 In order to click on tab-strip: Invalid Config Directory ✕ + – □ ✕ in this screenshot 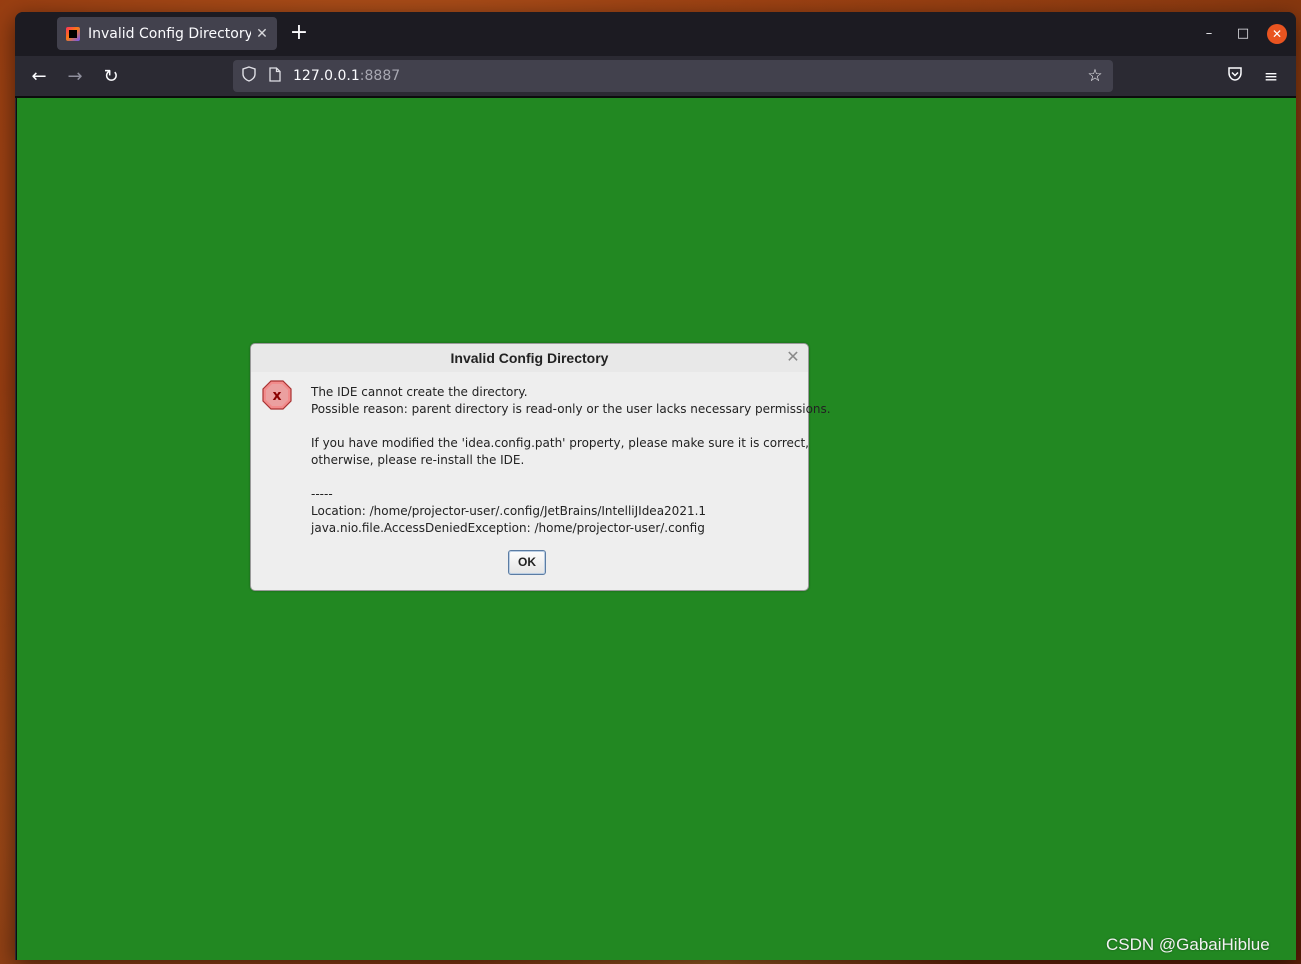, I will do `click(655, 34)`.